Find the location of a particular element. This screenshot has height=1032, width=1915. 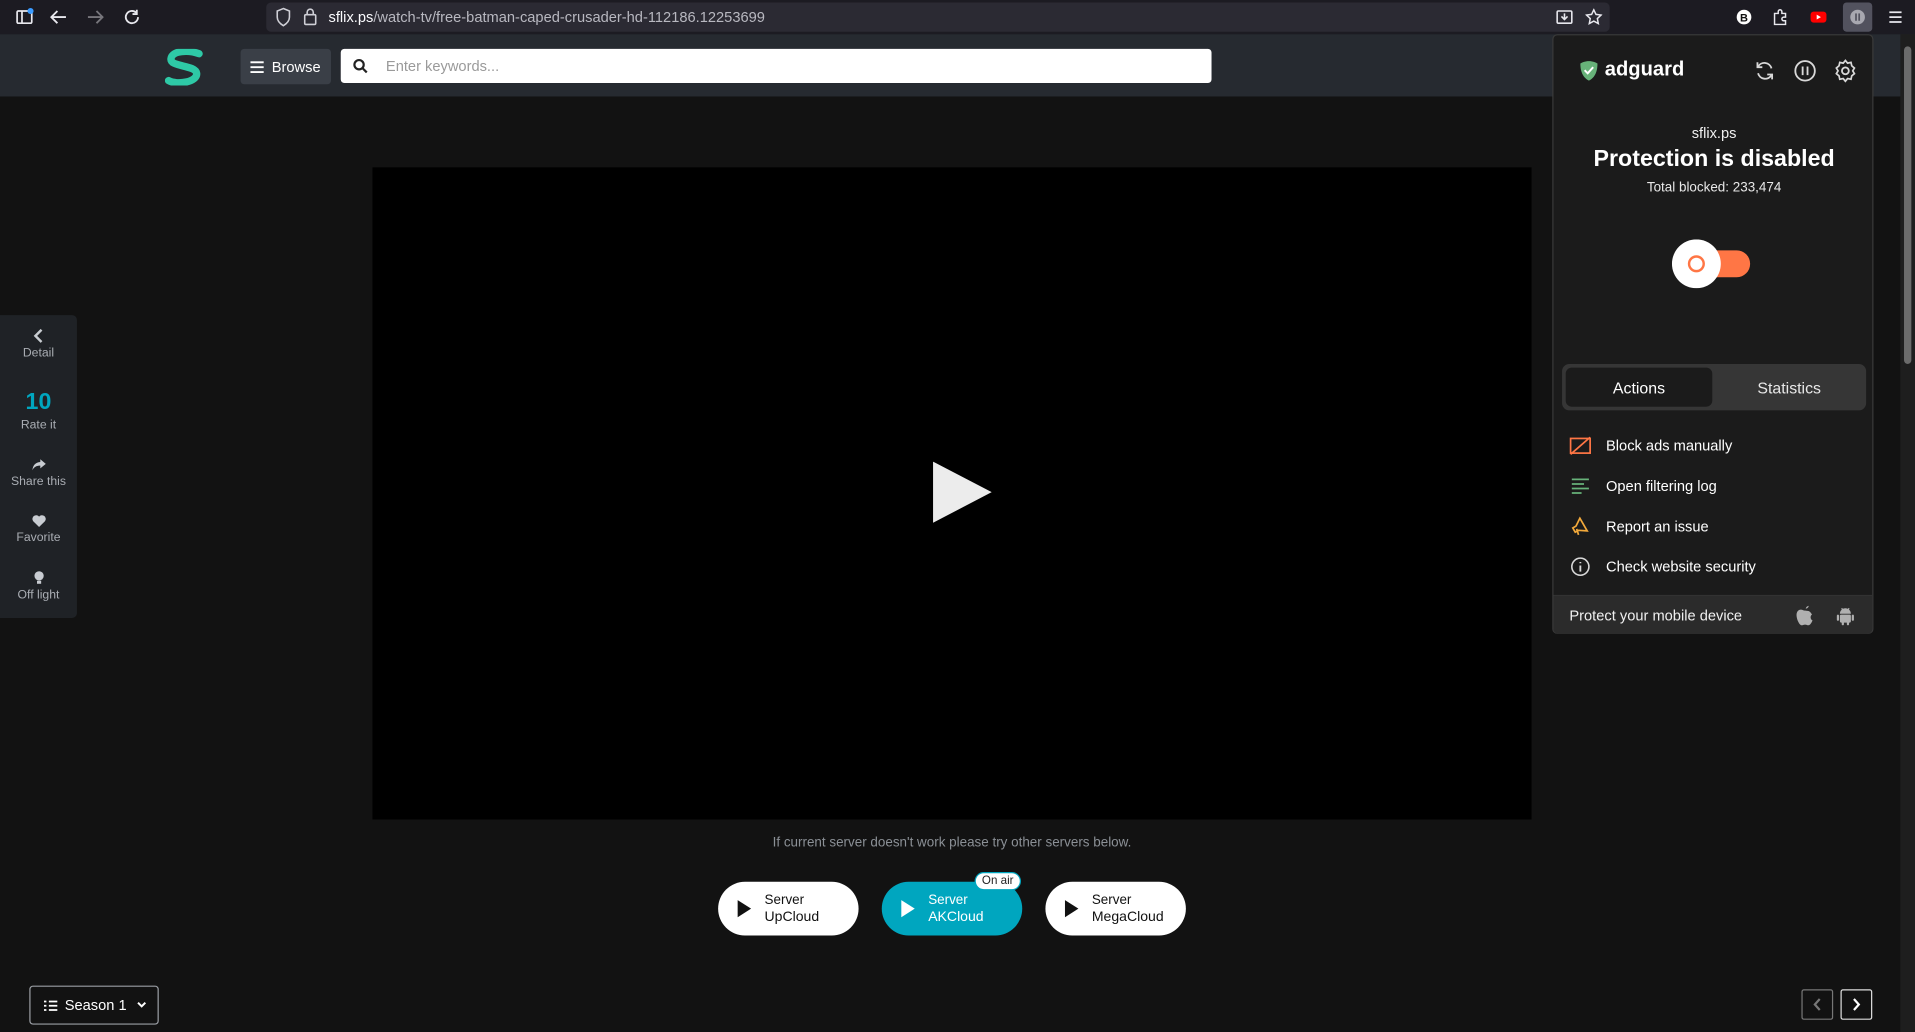

reload-icon is located at coordinates (132, 17).